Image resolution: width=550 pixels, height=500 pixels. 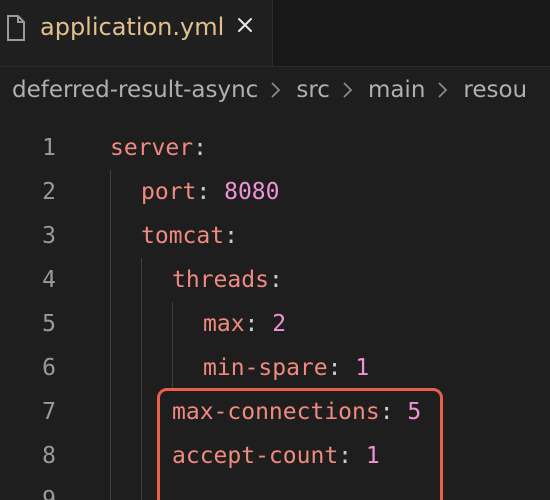 I want to click on breadcrumb-item-src: src, so click(x=313, y=90).